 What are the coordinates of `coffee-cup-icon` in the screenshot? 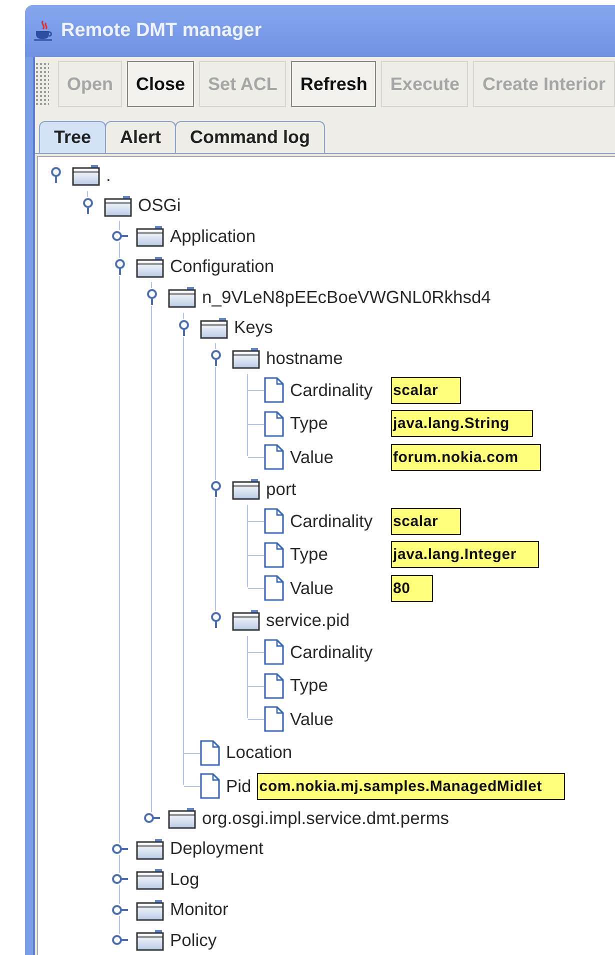 It's located at (44, 31).